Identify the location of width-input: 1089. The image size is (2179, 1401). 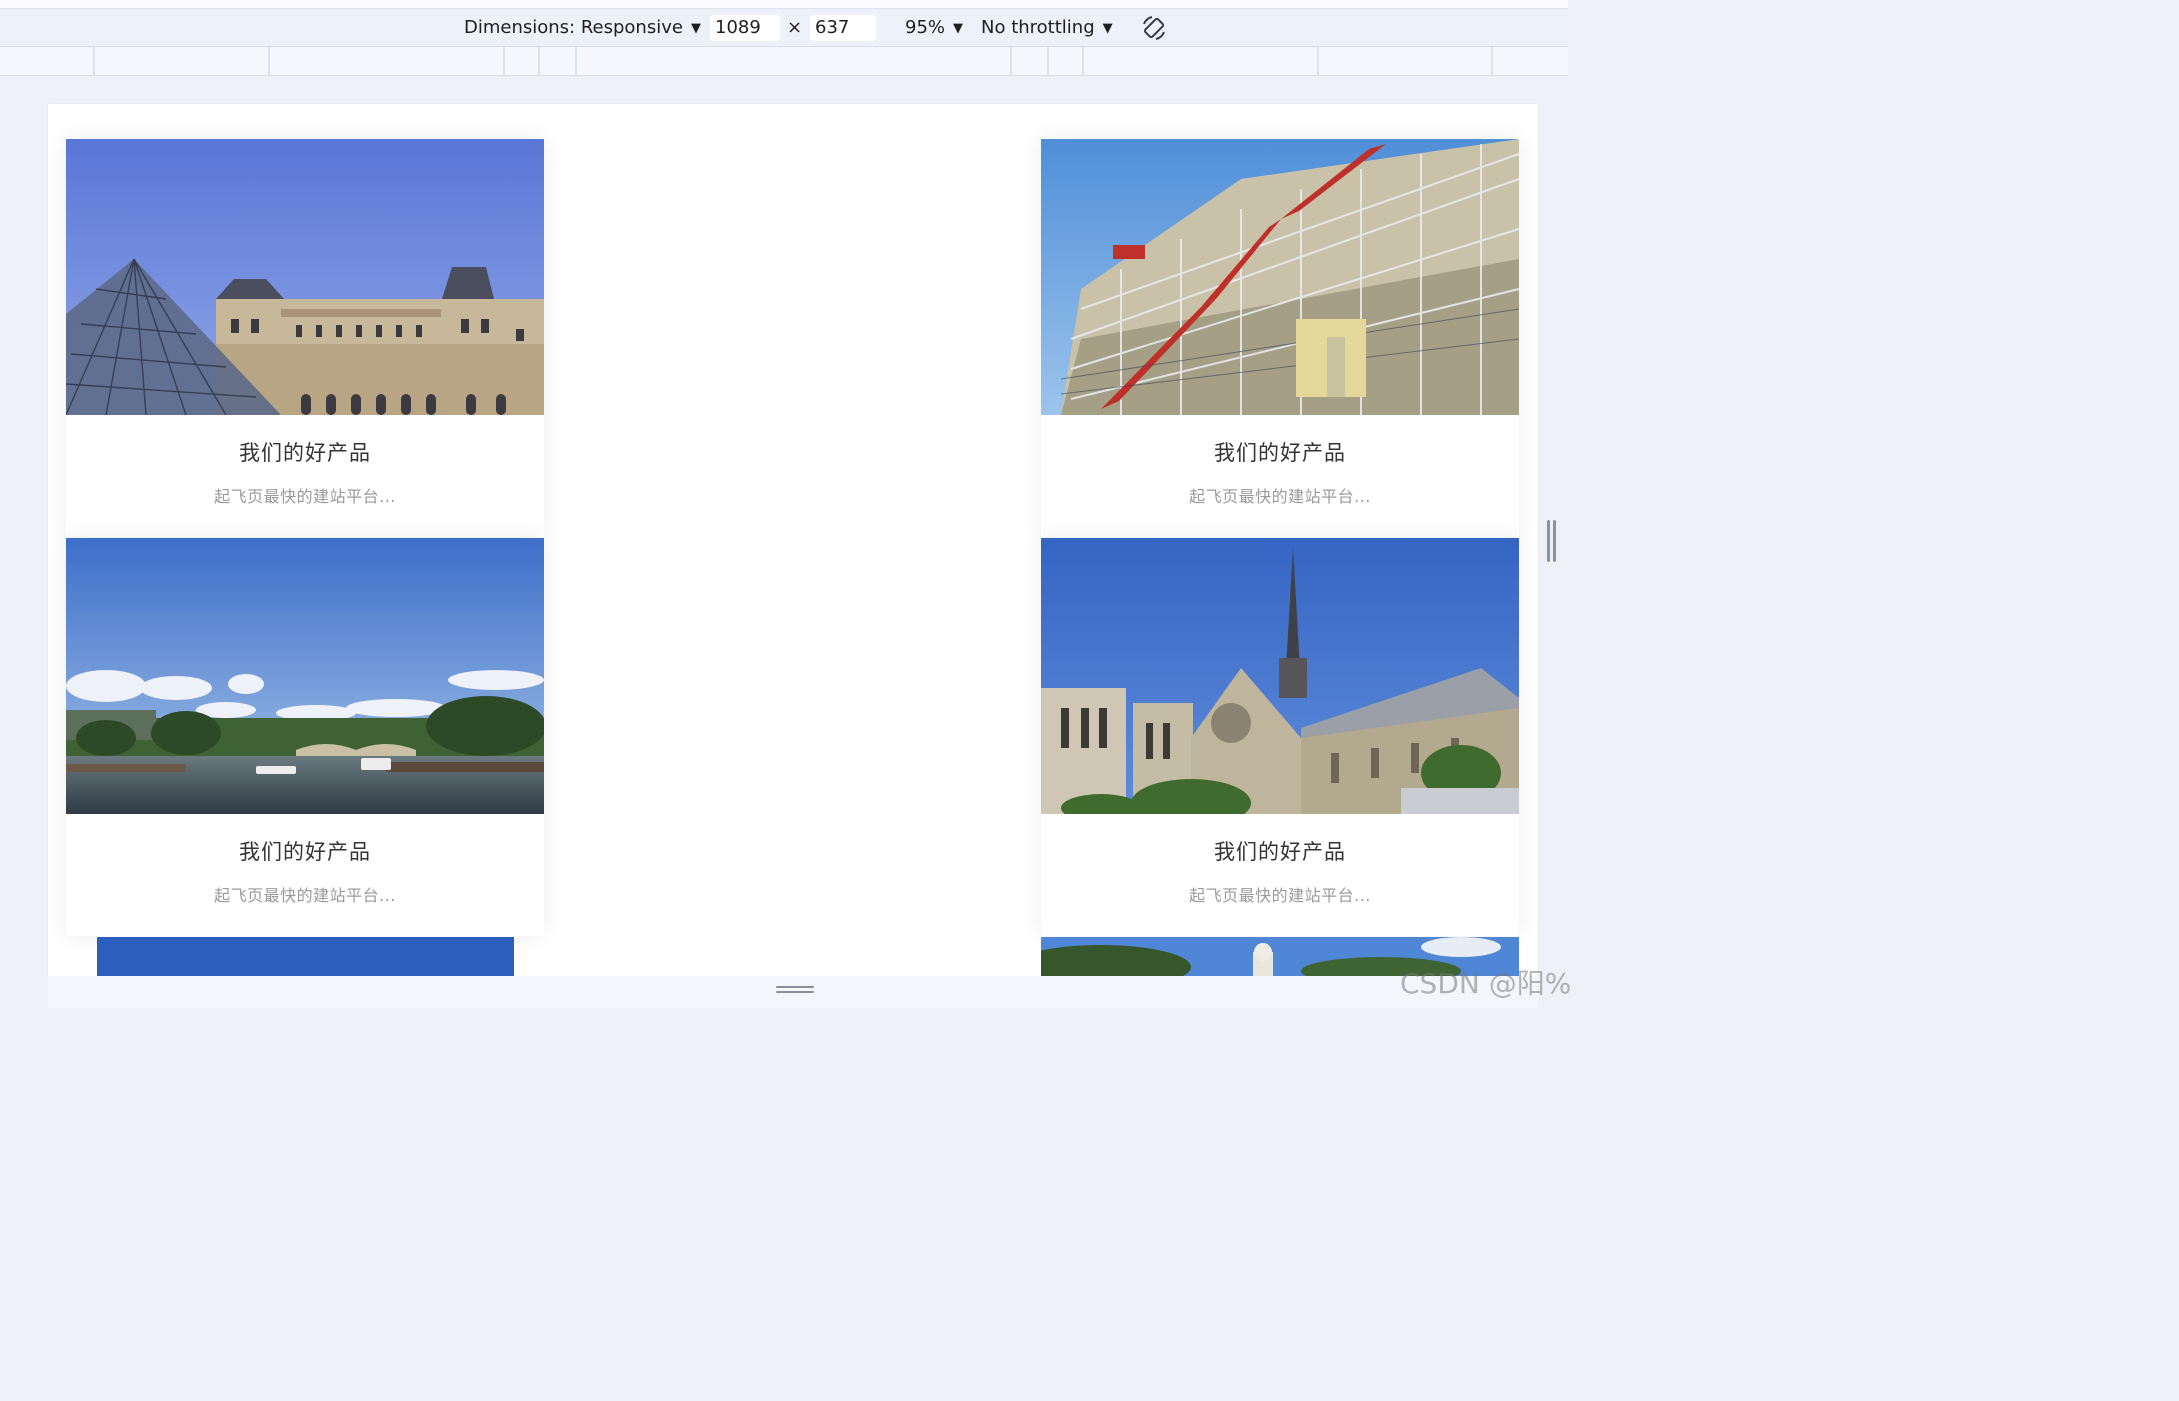
(745, 28).